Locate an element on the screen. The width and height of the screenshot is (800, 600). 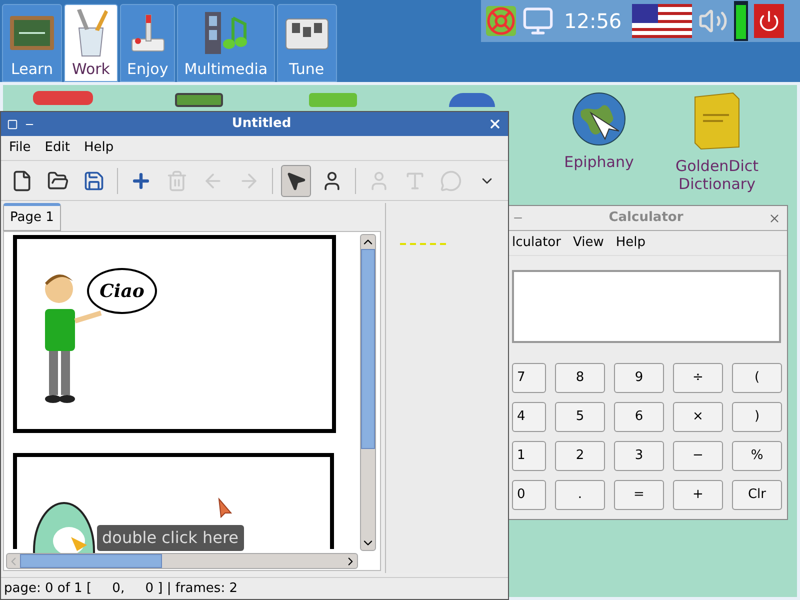
calculator-key: × is located at coordinates (698, 417).